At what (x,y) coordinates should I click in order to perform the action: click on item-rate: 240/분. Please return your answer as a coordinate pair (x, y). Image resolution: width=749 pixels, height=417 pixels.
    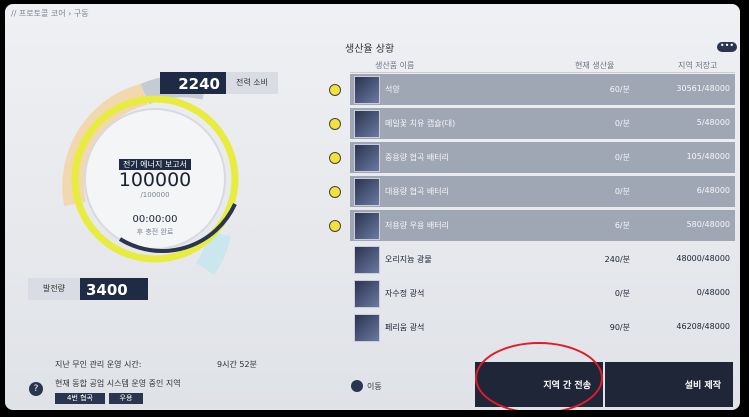
    Looking at the image, I should click on (617, 259).